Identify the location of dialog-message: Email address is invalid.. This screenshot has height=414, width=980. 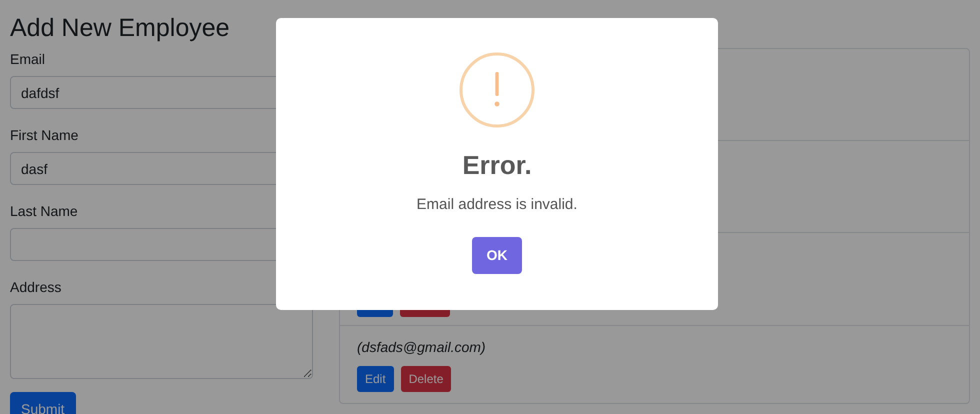
(497, 205).